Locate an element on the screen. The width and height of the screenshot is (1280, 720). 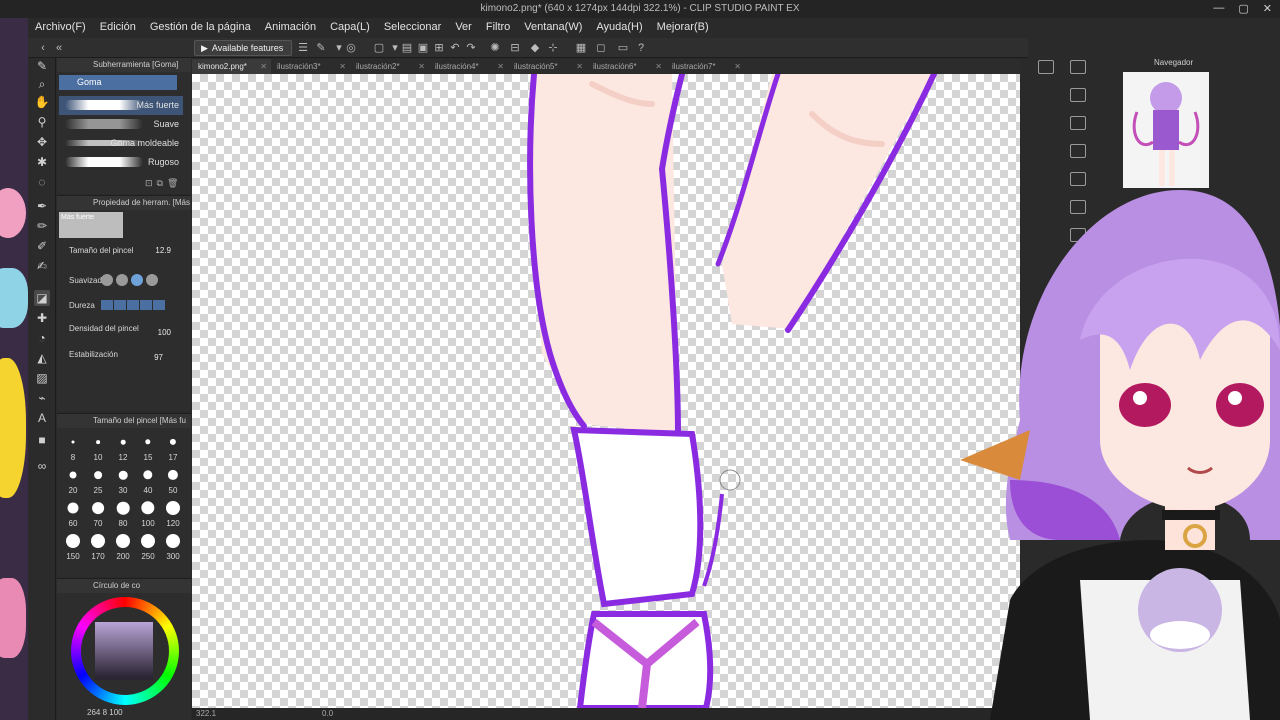
add-subtool-icon: ⊡ is located at coordinates (149, 183).